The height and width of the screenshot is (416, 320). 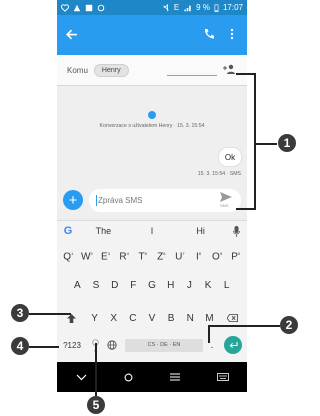 What do you see at coordinates (68, 231) in the screenshot?
I see `google-g-icon: G` at bounding box center [68, 231].